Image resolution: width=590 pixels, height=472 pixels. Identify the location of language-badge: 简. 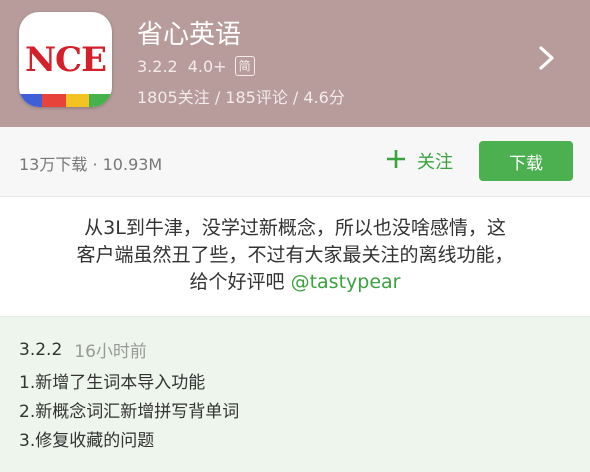
(244, 66).